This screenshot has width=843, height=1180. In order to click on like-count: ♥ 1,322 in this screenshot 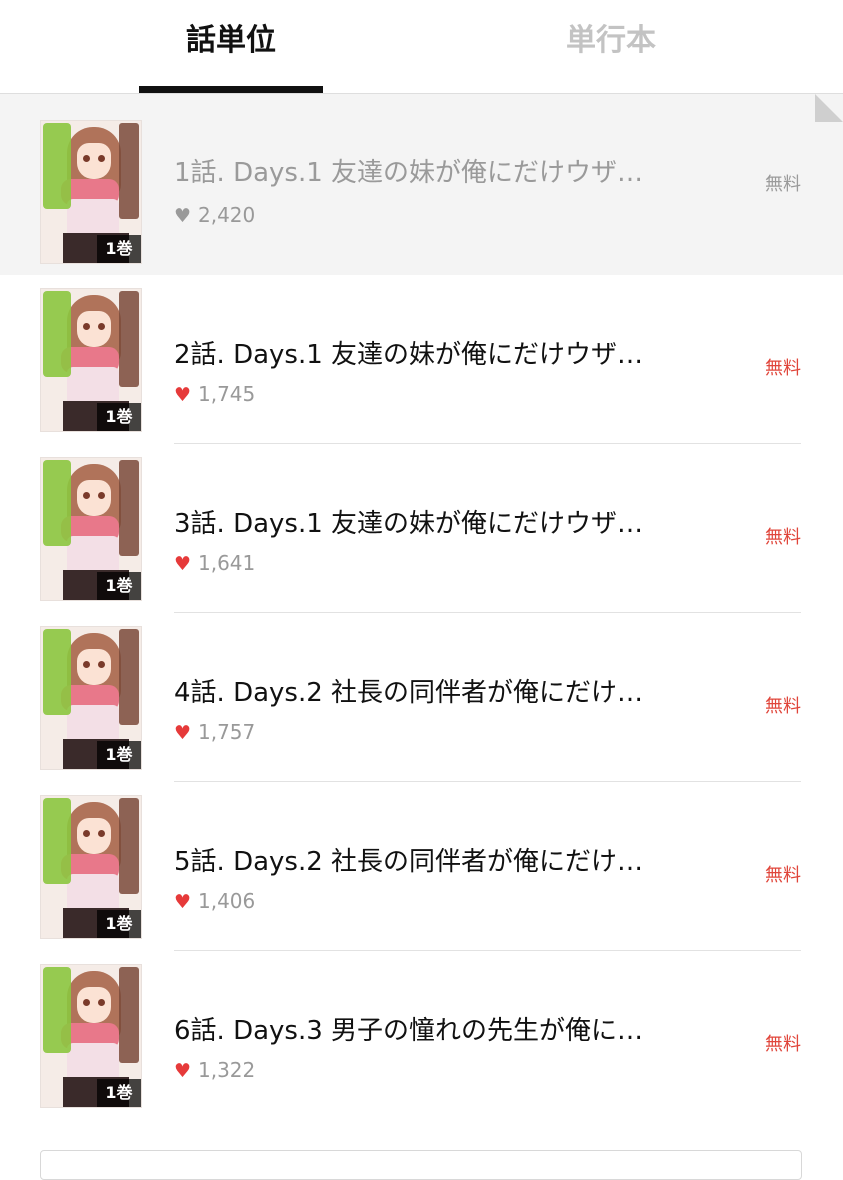, I will do `click(215, 1070)`.